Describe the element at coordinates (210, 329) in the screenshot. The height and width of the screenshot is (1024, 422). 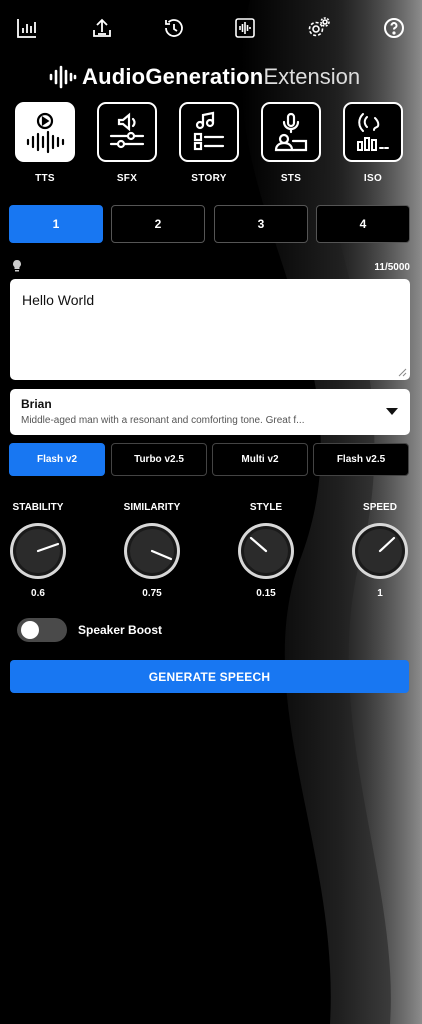
I see `text-input: Hello World` at that location.